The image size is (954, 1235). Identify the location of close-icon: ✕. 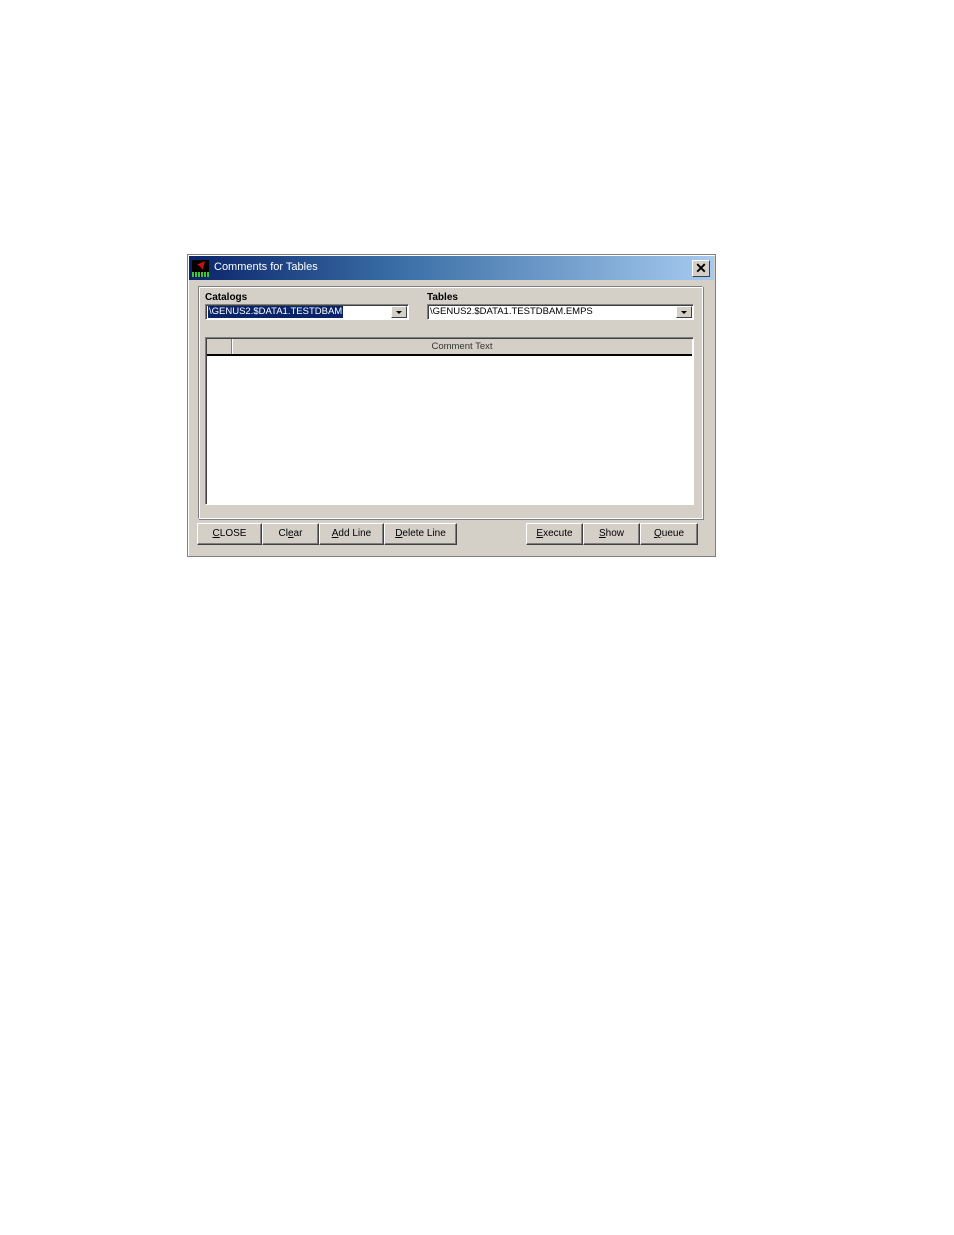
(701, 268).